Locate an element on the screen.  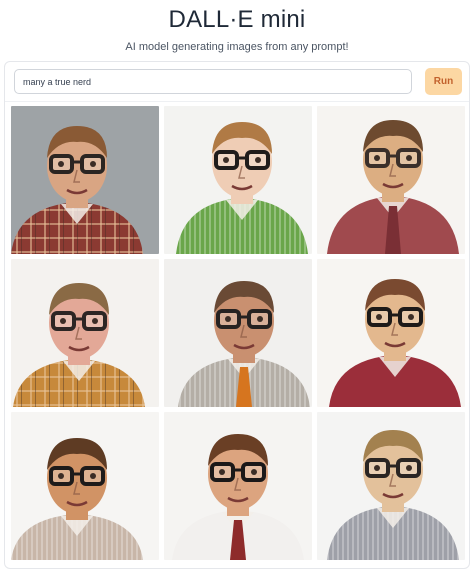
run-button: Run is located at coordinates (443, 81).